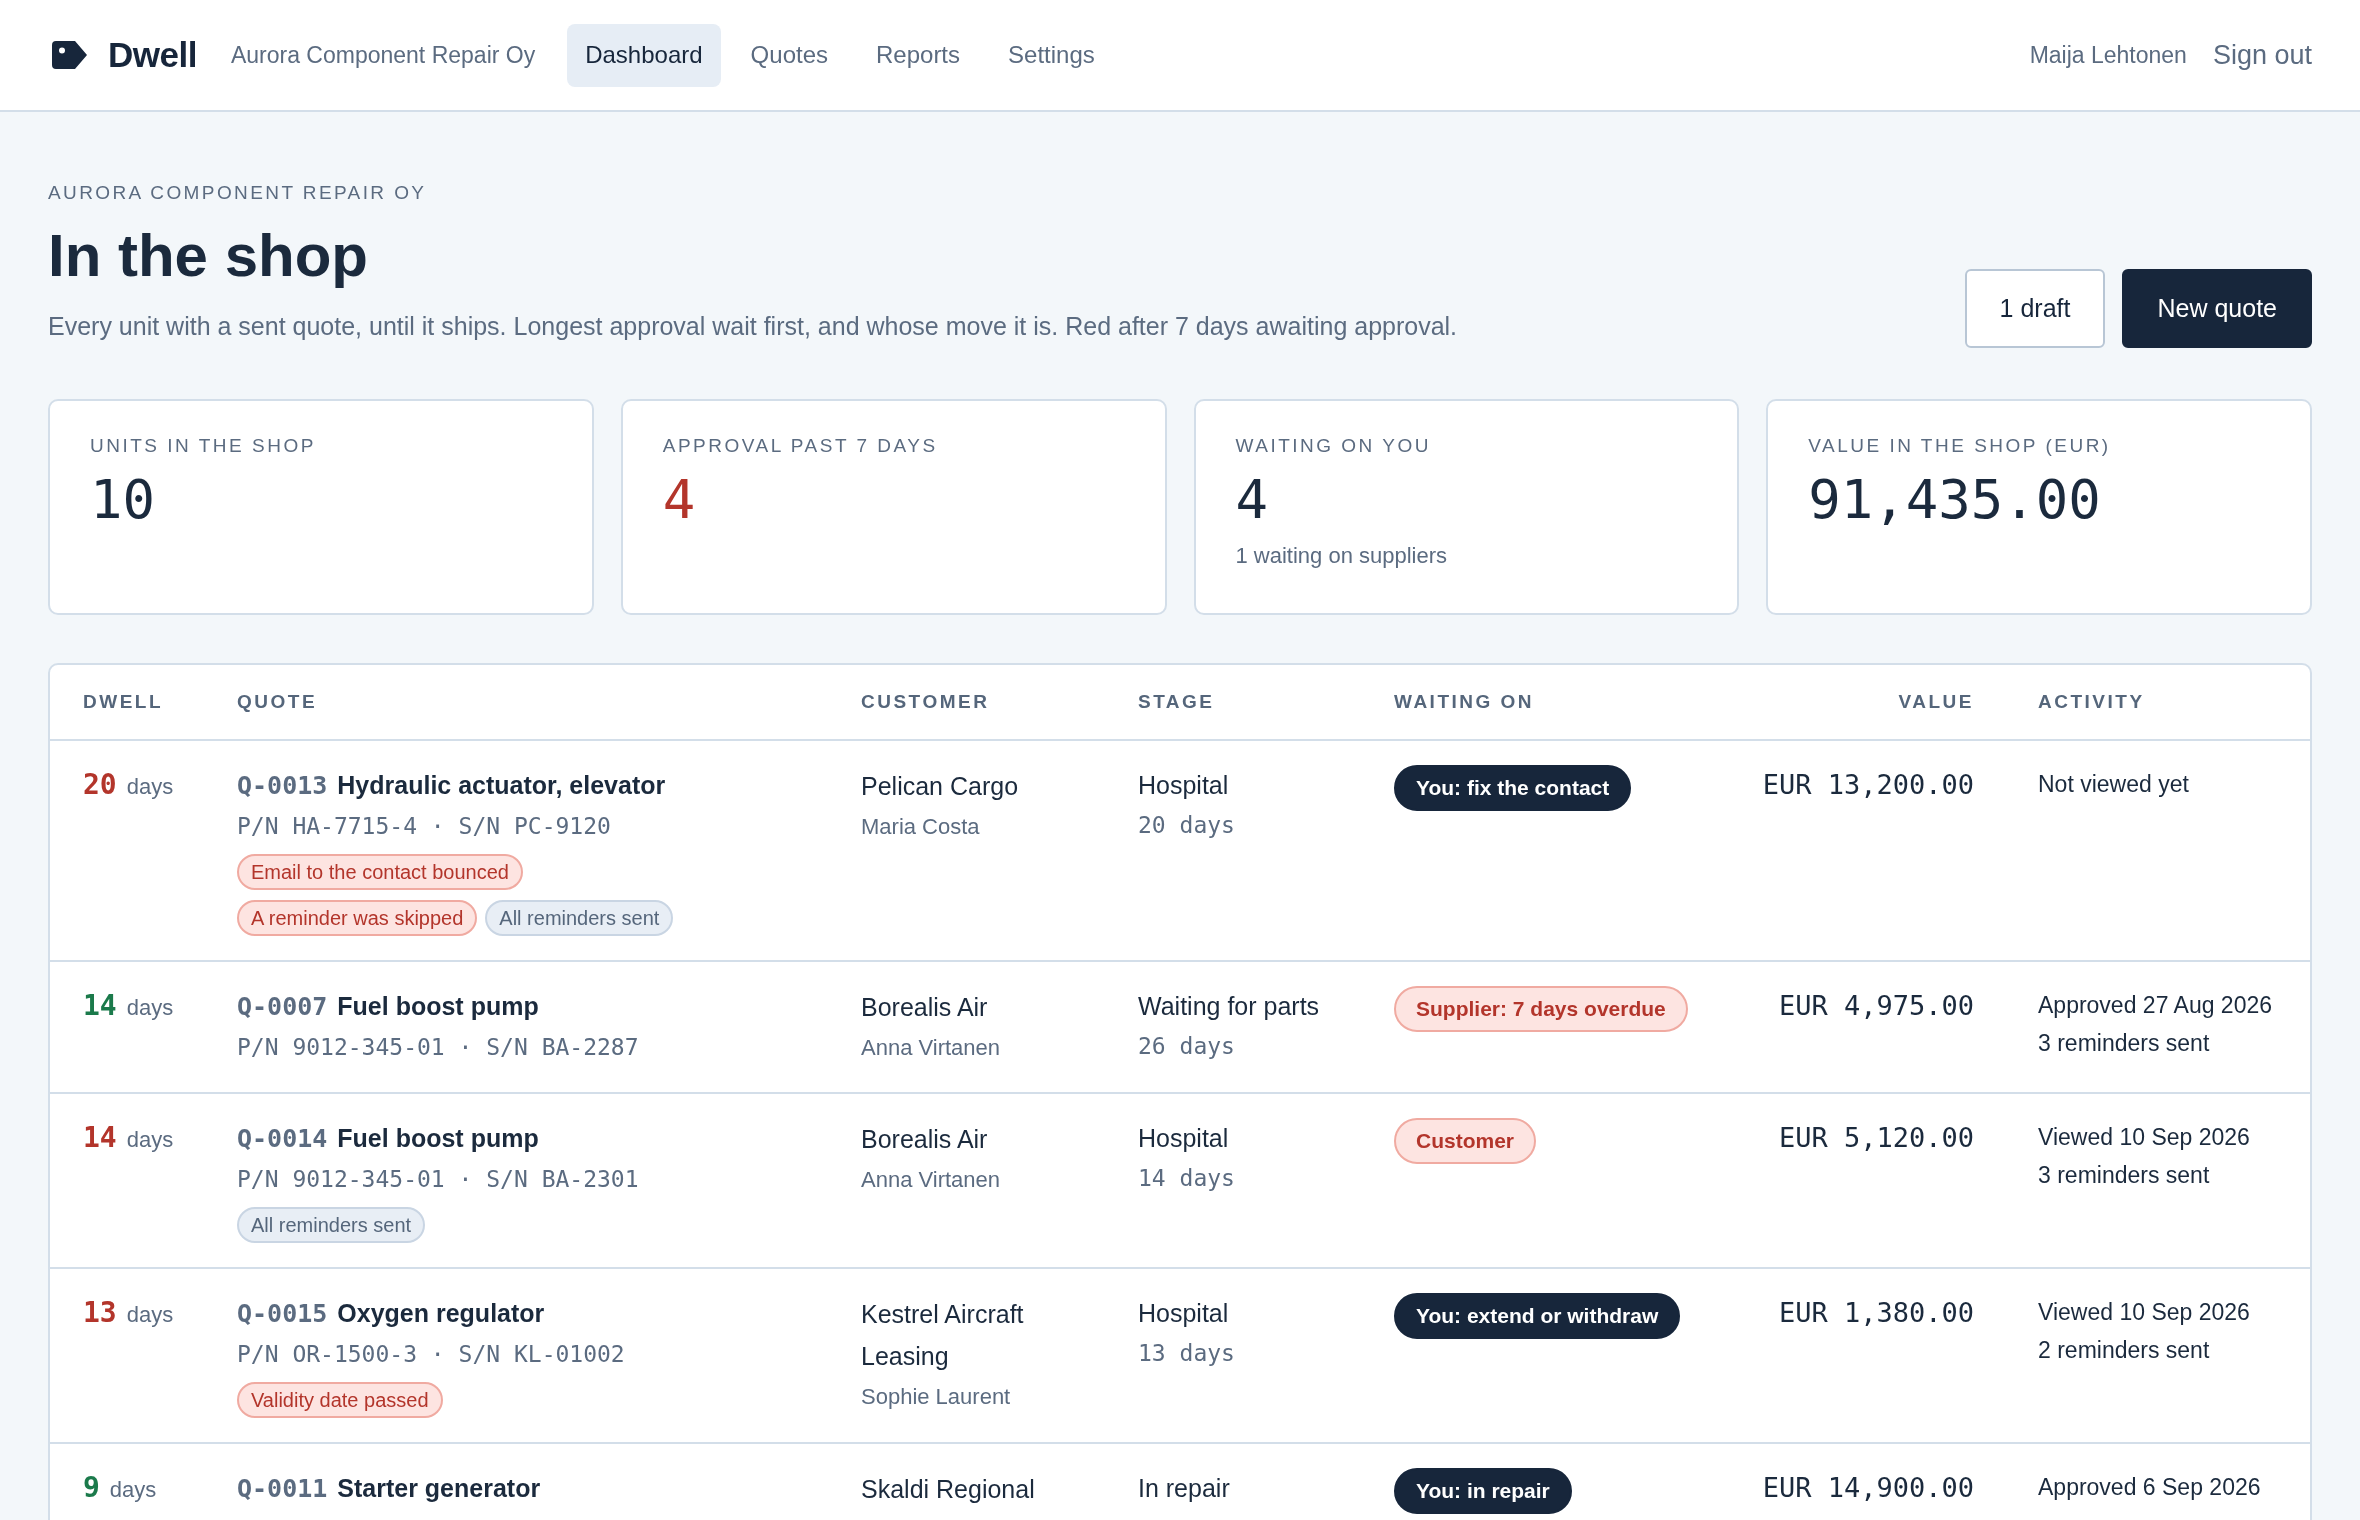 The width and height of the screenshot is (2360, 1520). What do you see at coordinates (1876, 1138) in the screenshot?
I see `quote-value: EUR 5,120.00` at bounding box center [1876, 1138].